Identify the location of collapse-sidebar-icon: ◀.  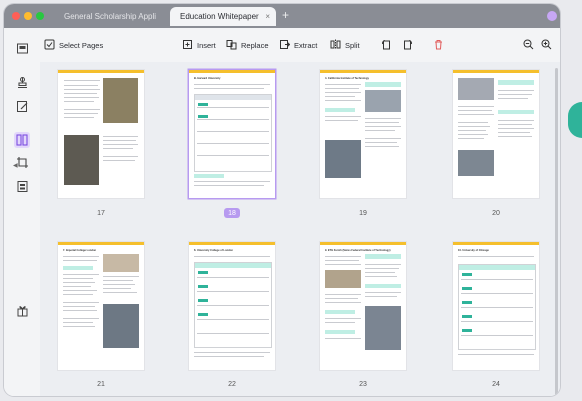
(15, 165).